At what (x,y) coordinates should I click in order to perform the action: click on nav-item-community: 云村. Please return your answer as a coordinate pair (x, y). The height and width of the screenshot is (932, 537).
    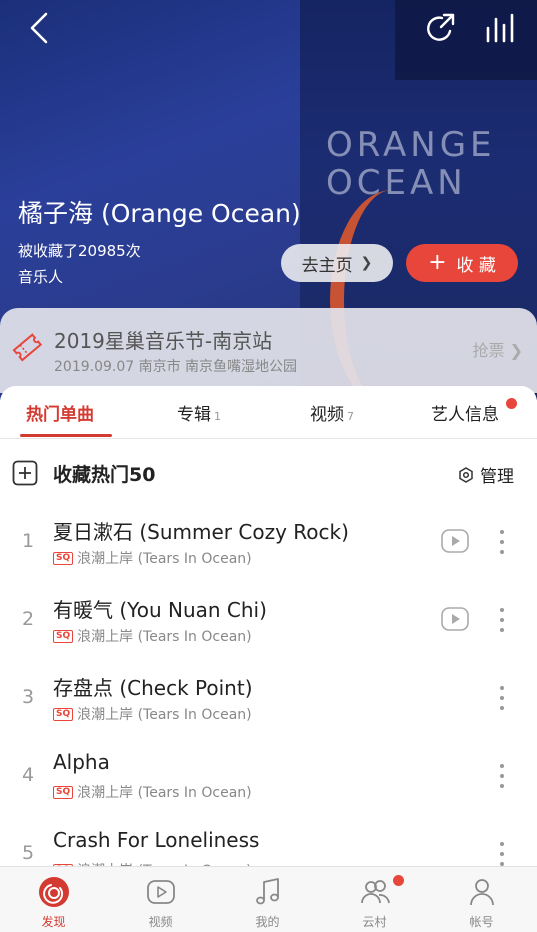
    Looking at the image, I should click on (374, 899).